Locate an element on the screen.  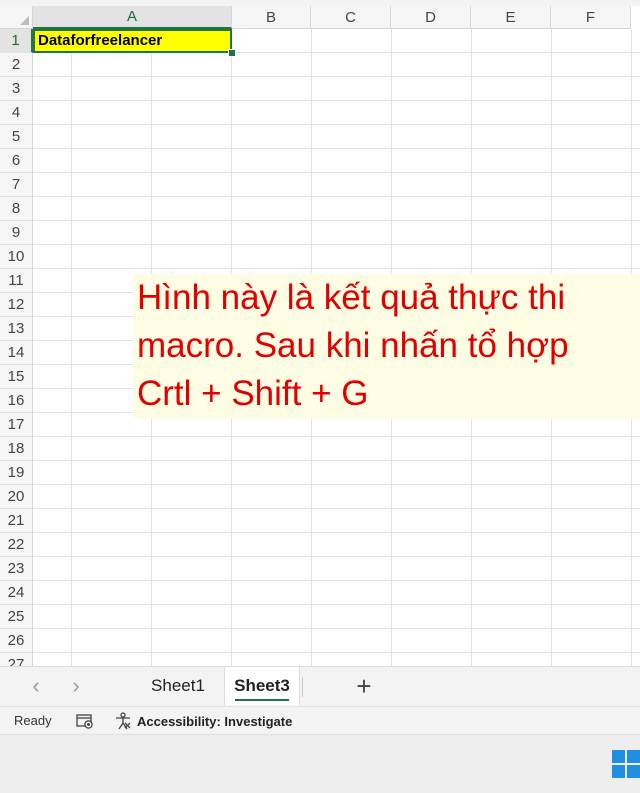
column-header-a: A is located at coordinates (132, 17).